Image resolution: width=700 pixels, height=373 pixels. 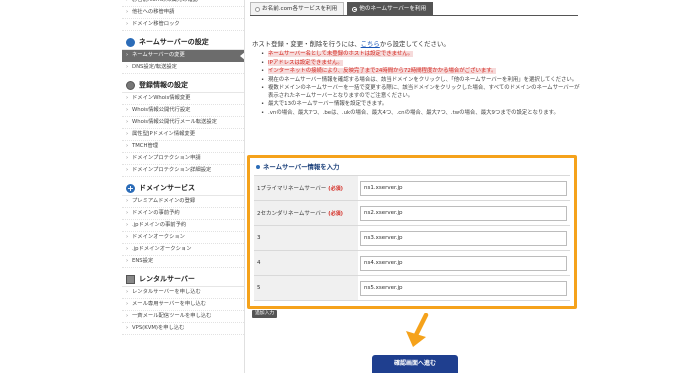 I want to click on tab-label: お名前.com各サービスを利用, so click(x=300, y=9).